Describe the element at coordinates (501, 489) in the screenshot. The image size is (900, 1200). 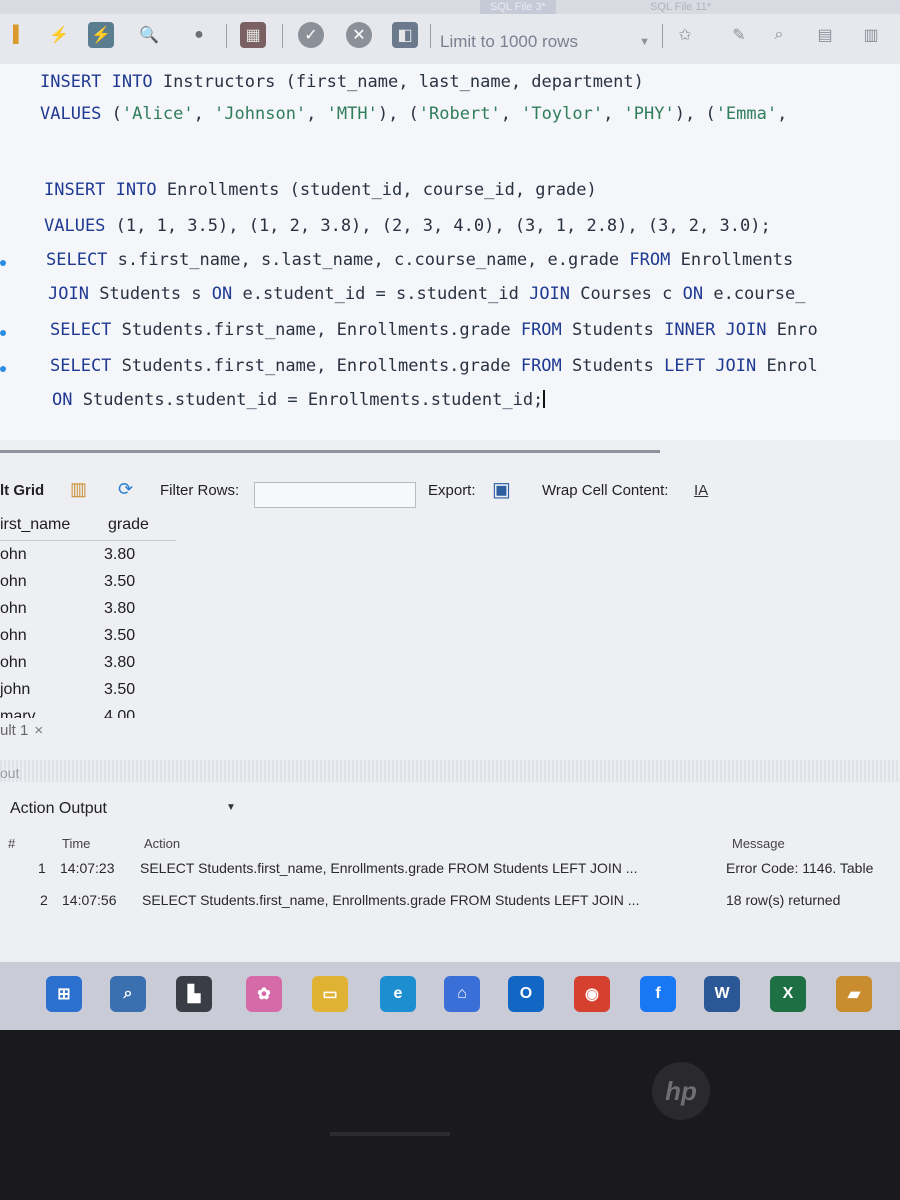
I see `export-icon: ▣` at that location.